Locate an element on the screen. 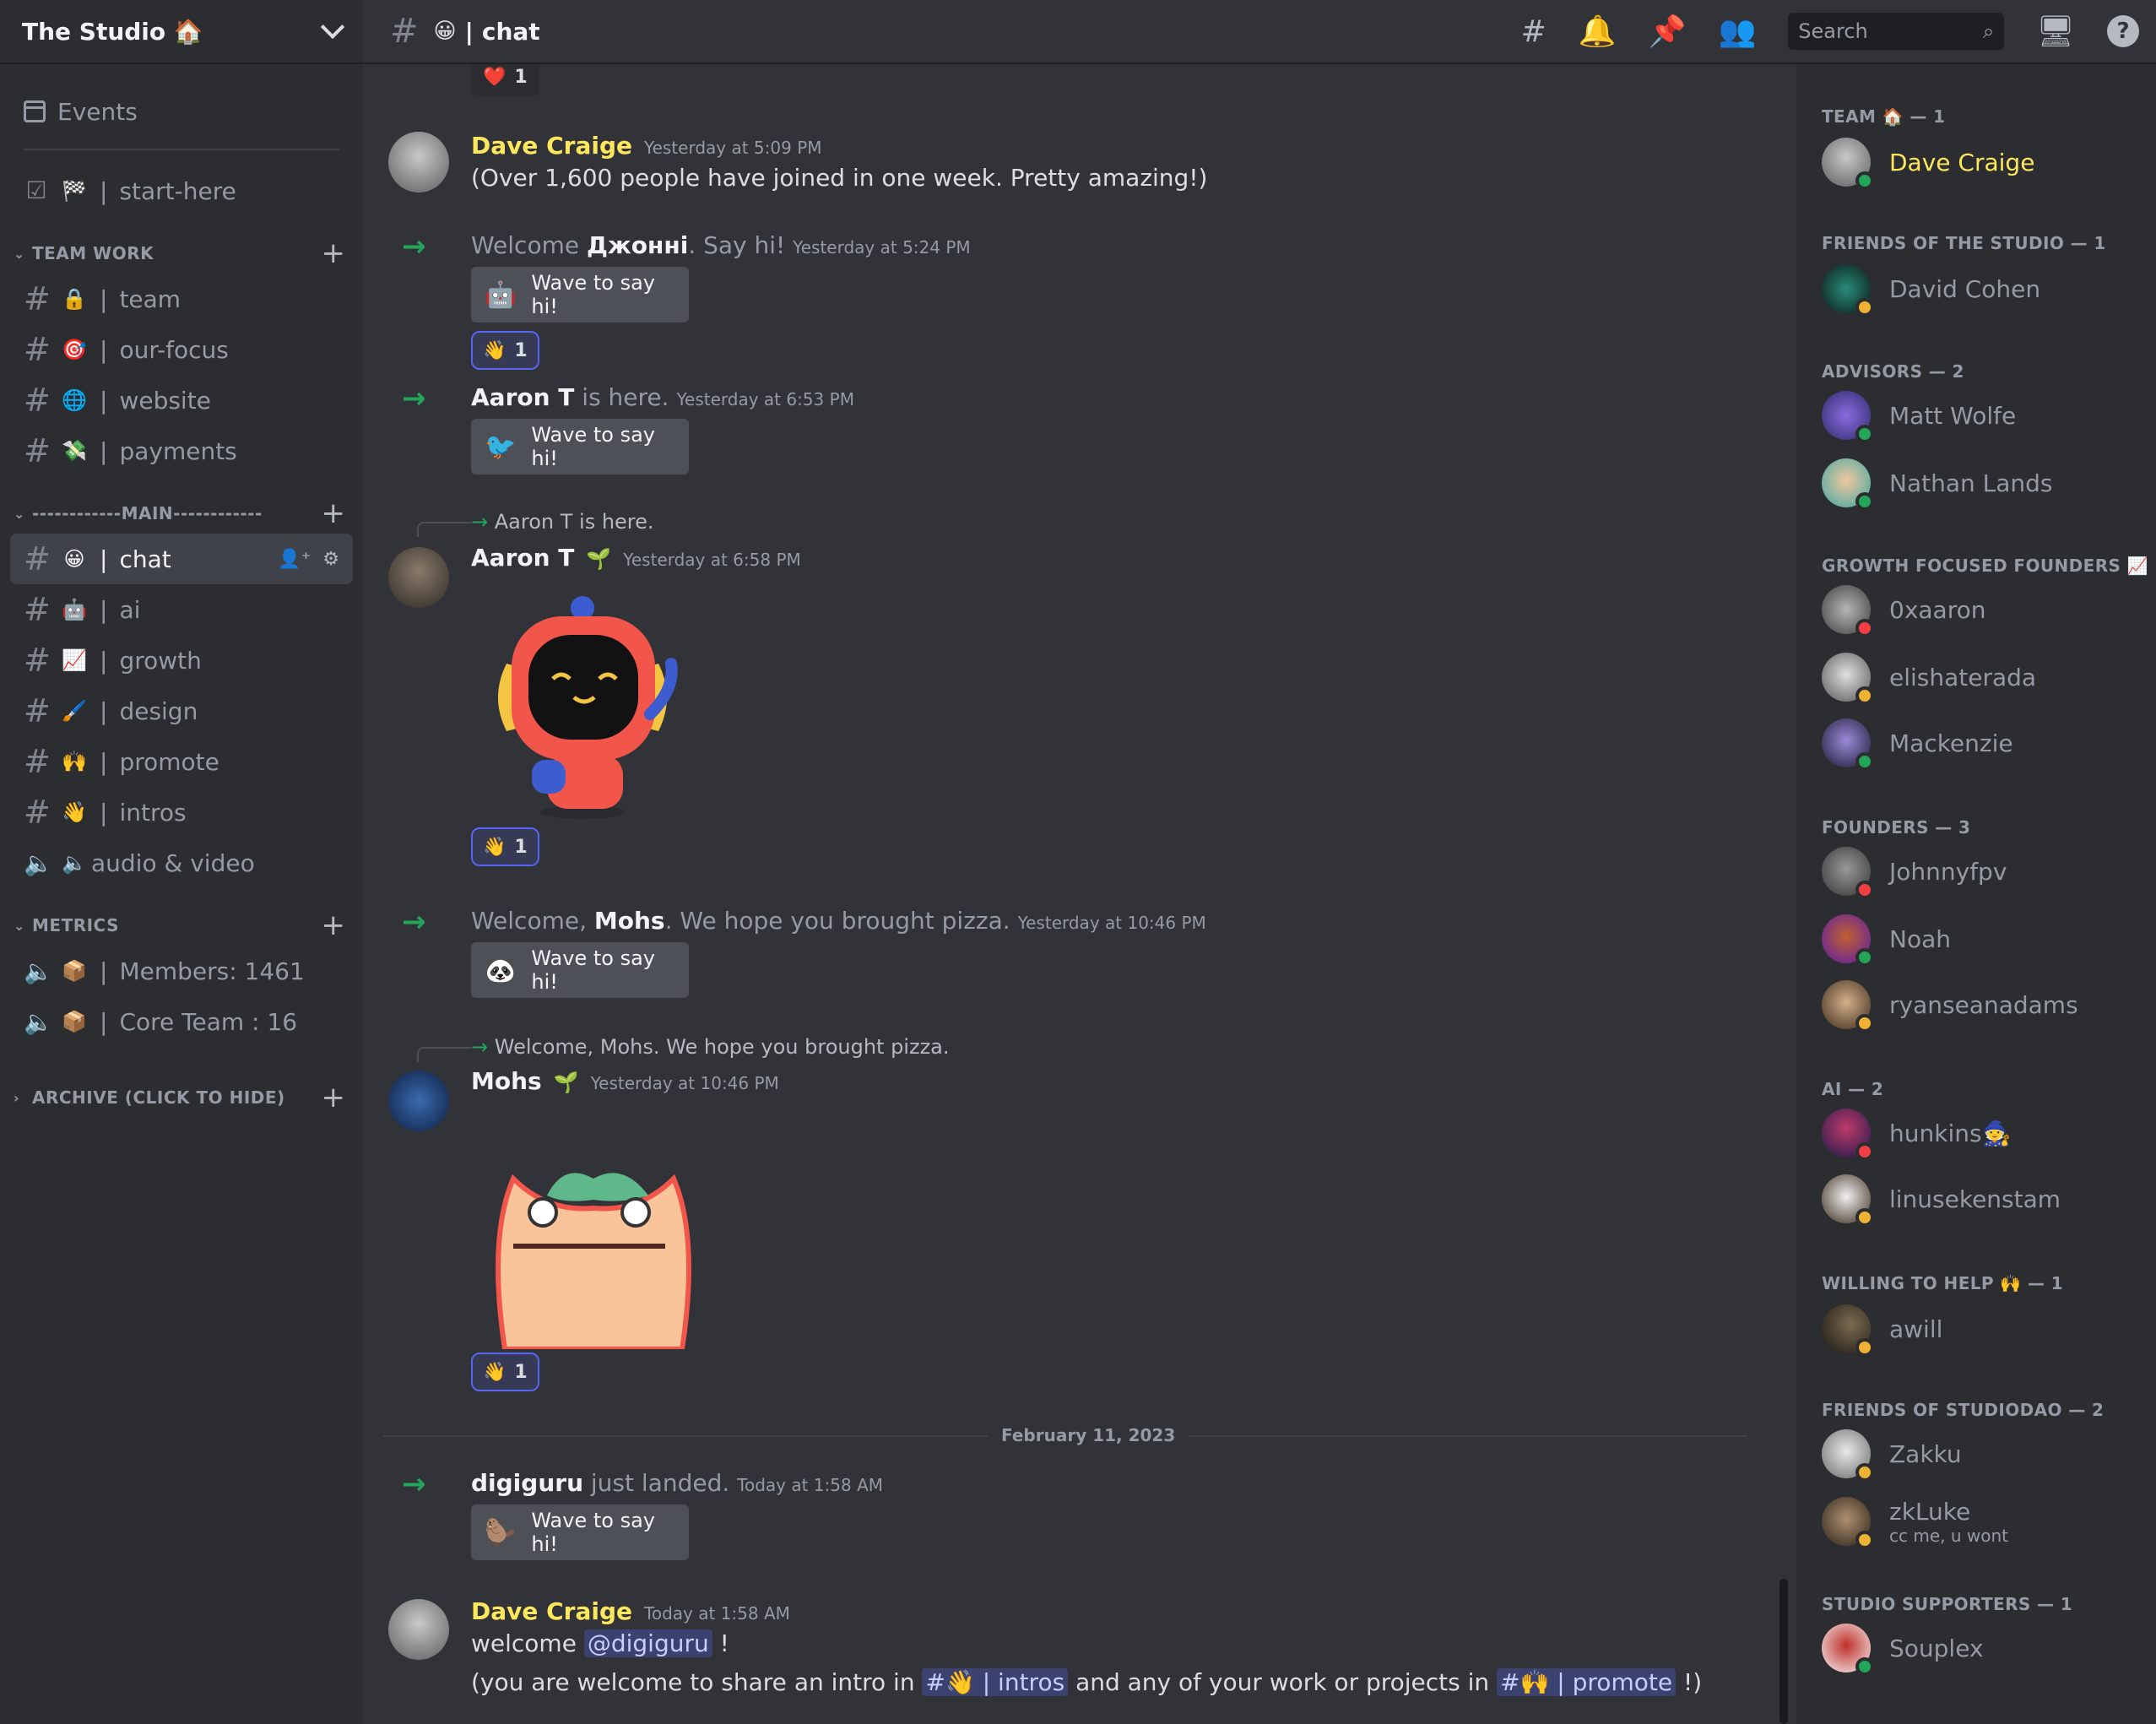 The width and height of the screenshot is (2156, 1724). member-item: hunkins🧙 is located at coordinates (1982, 1133).